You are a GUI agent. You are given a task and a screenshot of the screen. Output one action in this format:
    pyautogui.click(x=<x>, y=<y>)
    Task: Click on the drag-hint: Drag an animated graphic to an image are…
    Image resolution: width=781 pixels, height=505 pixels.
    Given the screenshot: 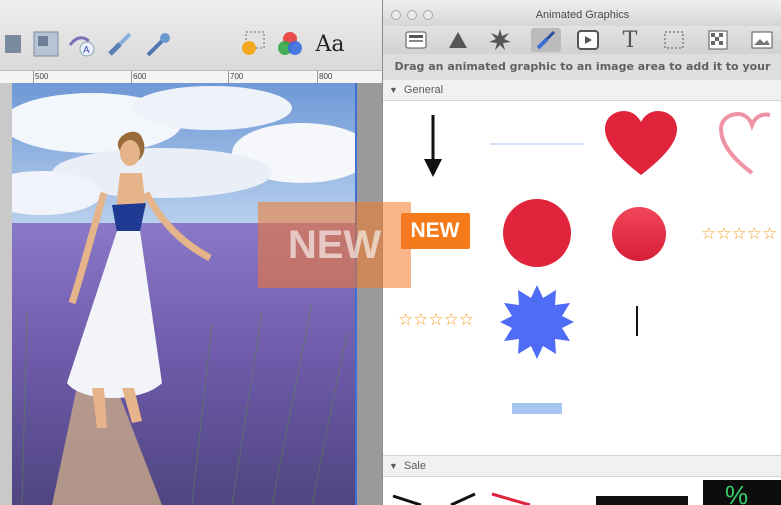 What is the action you would take?
    pyautogui.click(x=582, y=76)
    